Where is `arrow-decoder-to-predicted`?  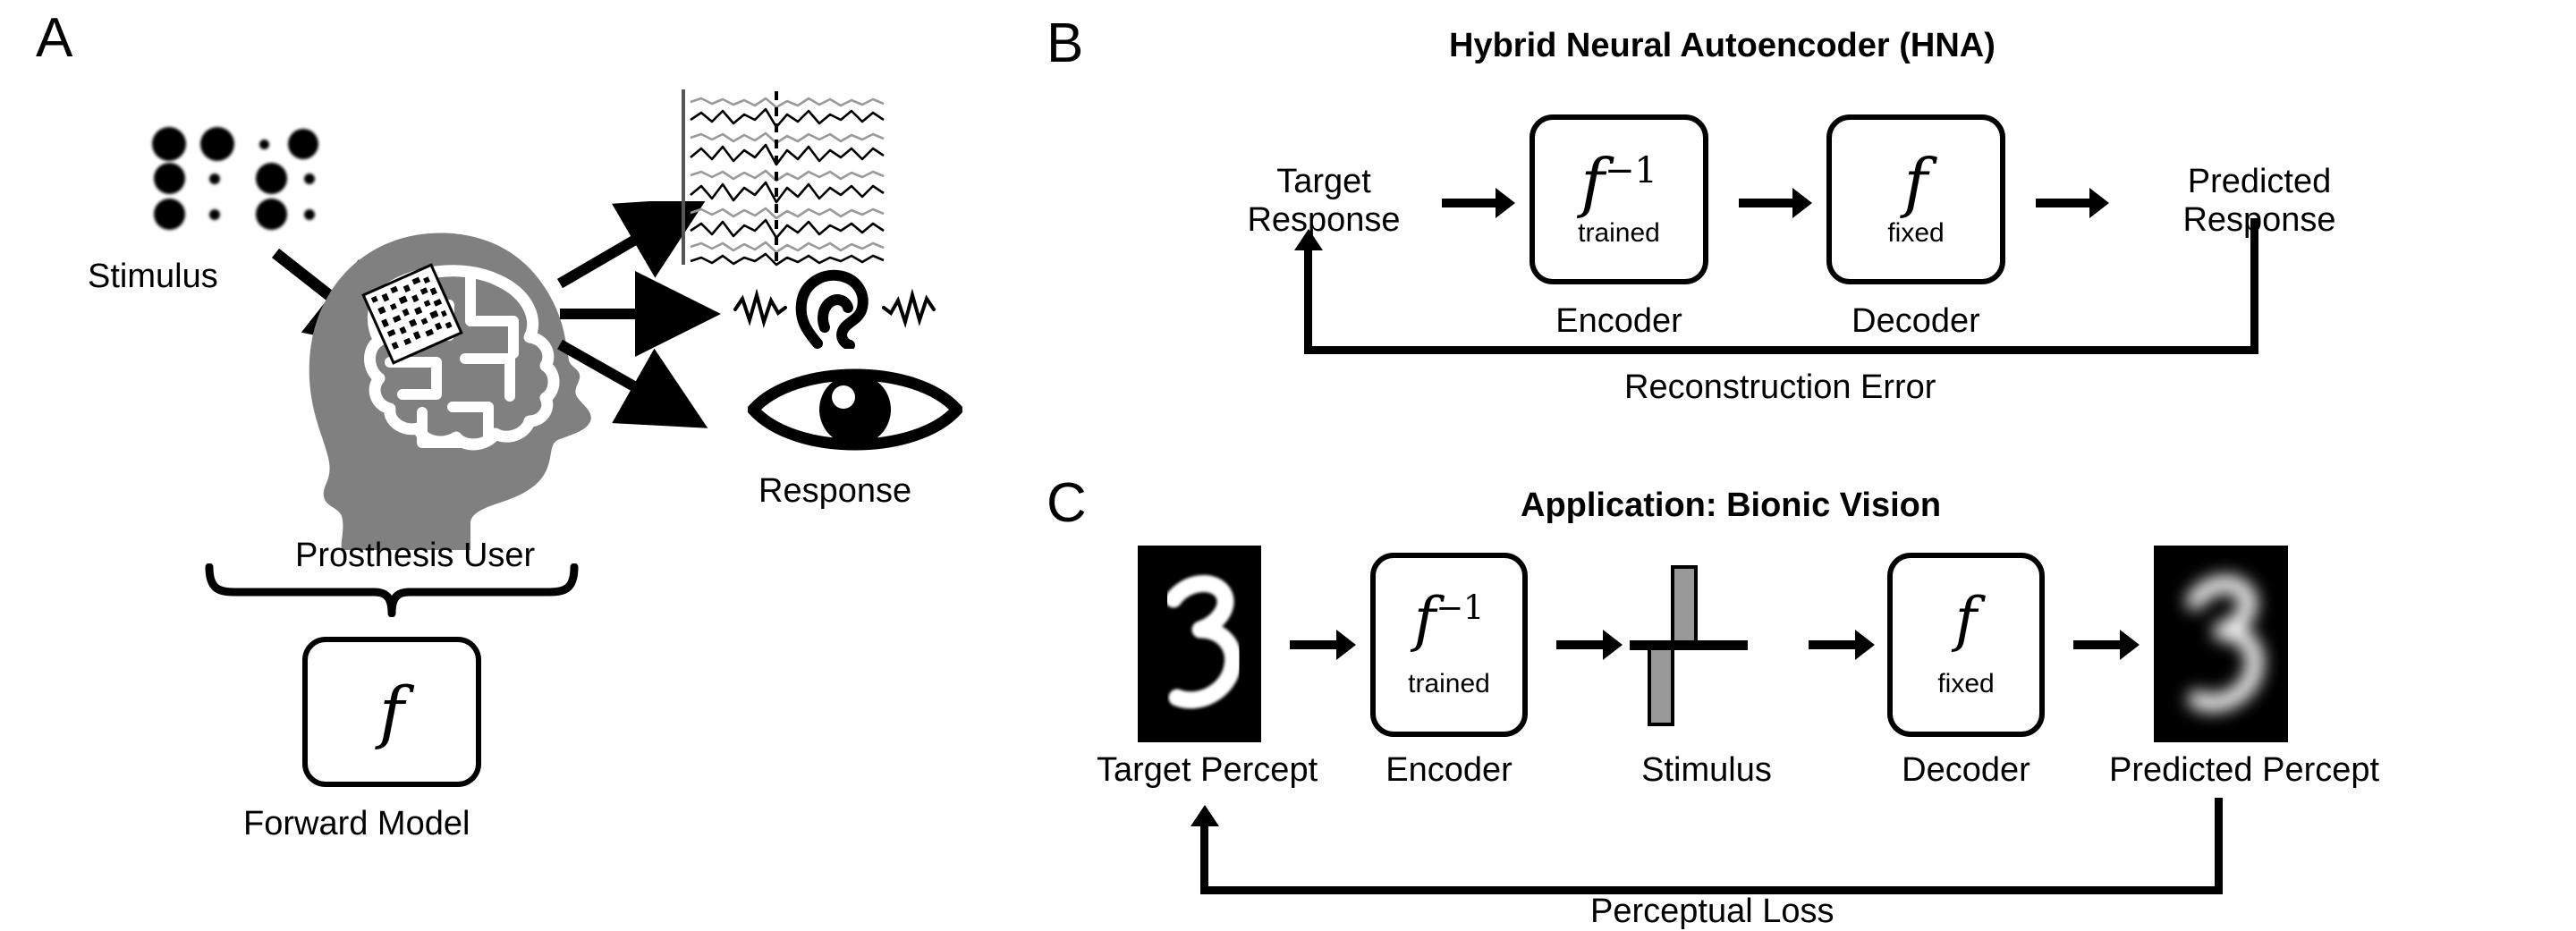 arrow-decoder-to-predicted is located at coordinates (2063, 203).